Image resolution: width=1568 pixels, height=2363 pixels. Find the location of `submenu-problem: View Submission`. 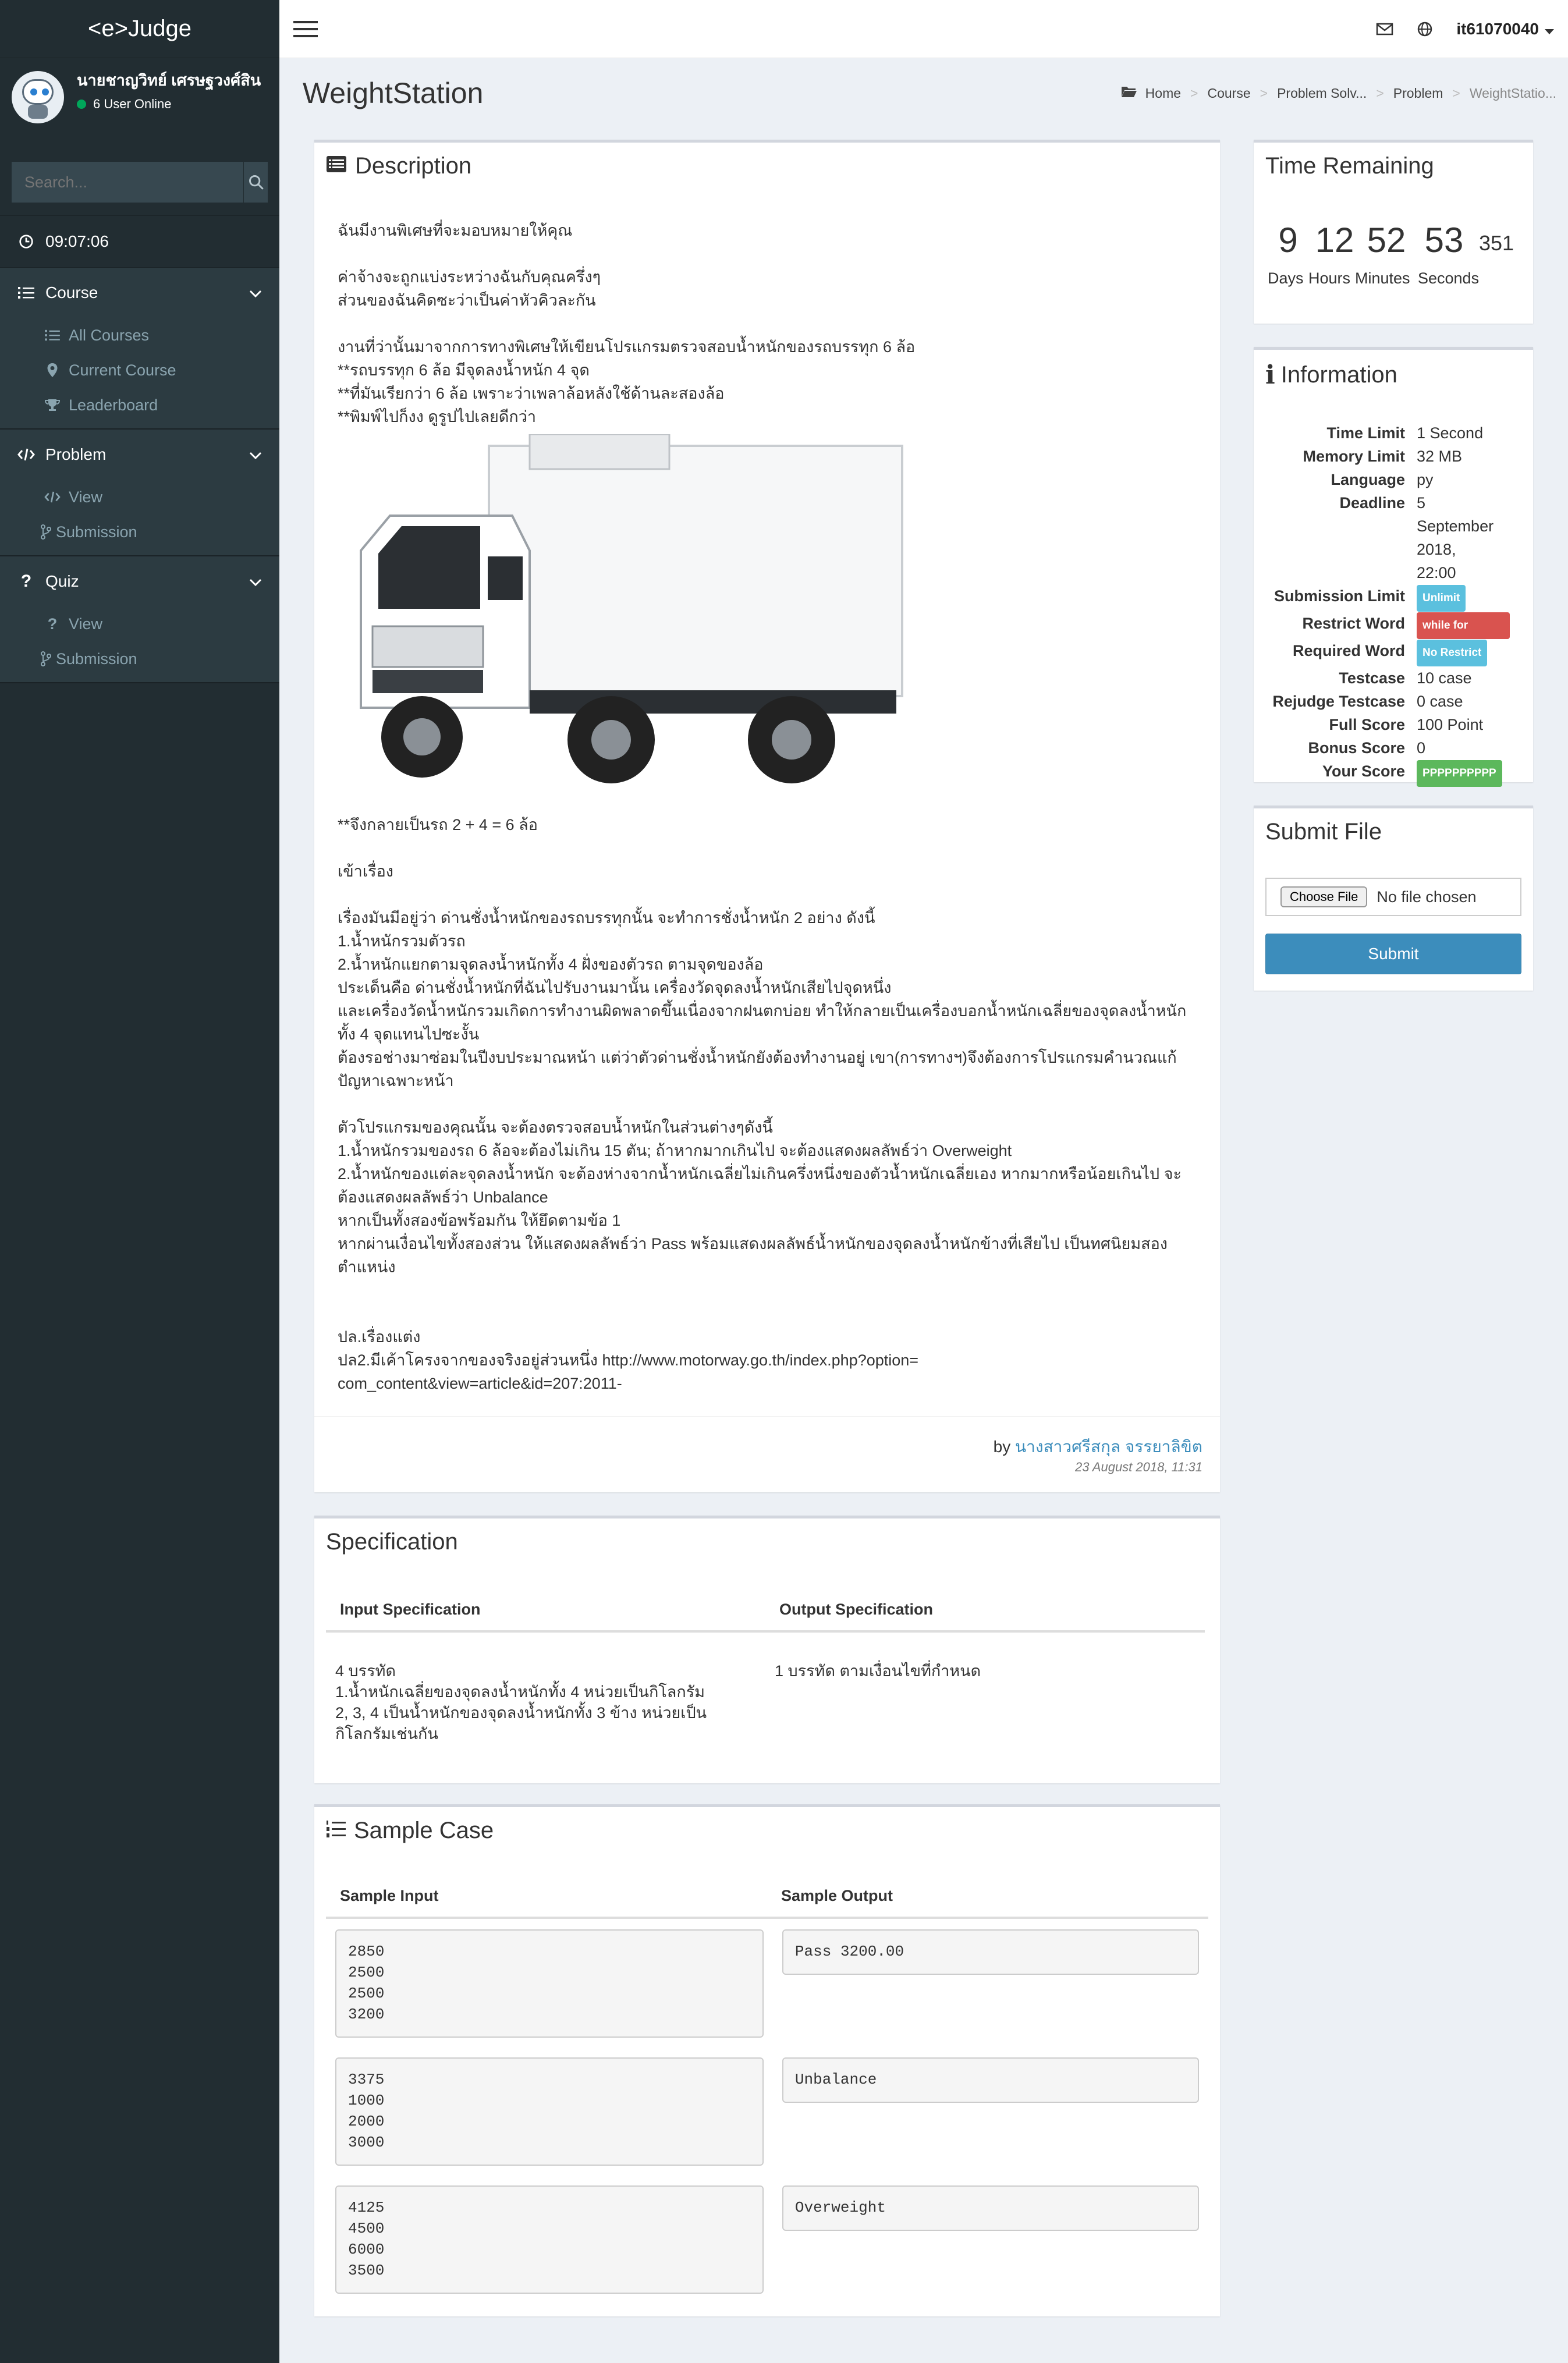

submenu-problem: View Submission is located at coordinates (139, 517).